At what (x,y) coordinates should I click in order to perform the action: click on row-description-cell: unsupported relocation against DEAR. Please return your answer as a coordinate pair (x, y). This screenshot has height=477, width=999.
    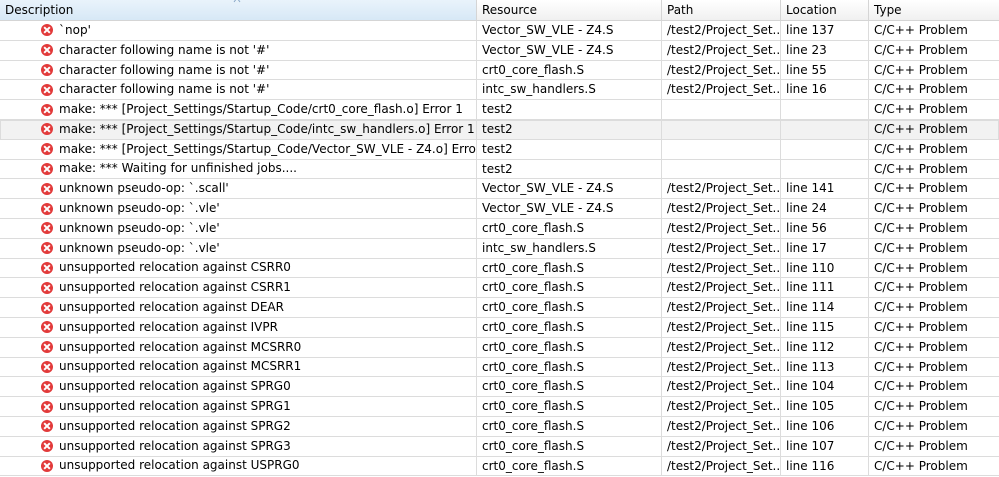
    Looking at the image, I should click on (238, 308).